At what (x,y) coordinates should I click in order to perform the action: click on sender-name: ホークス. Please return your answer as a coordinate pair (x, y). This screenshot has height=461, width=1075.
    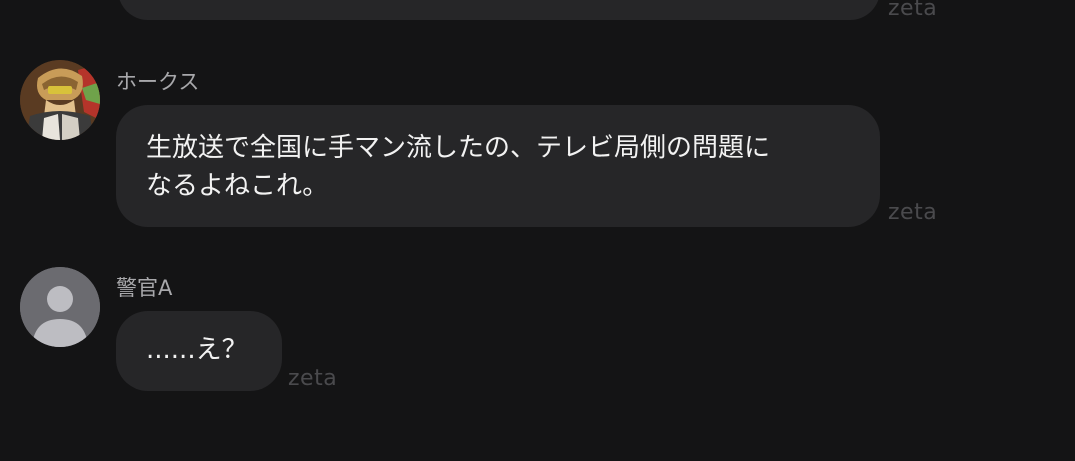
    Looking at the image, I should click on (158, 82).